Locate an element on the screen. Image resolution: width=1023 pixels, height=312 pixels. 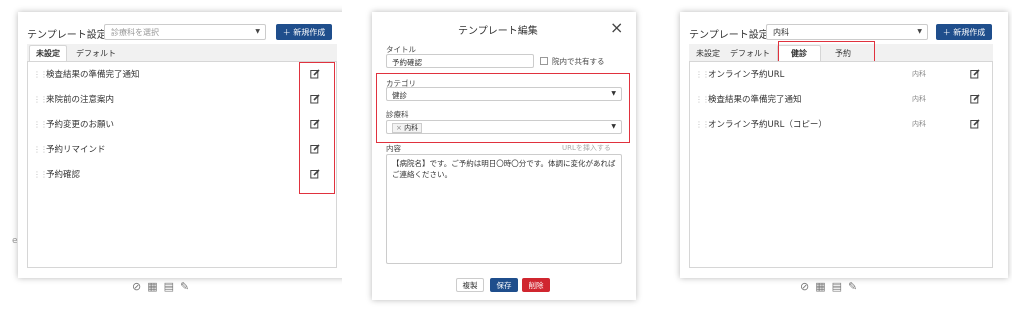
title-input: 予約確認 is located at coordinates (460, 61).